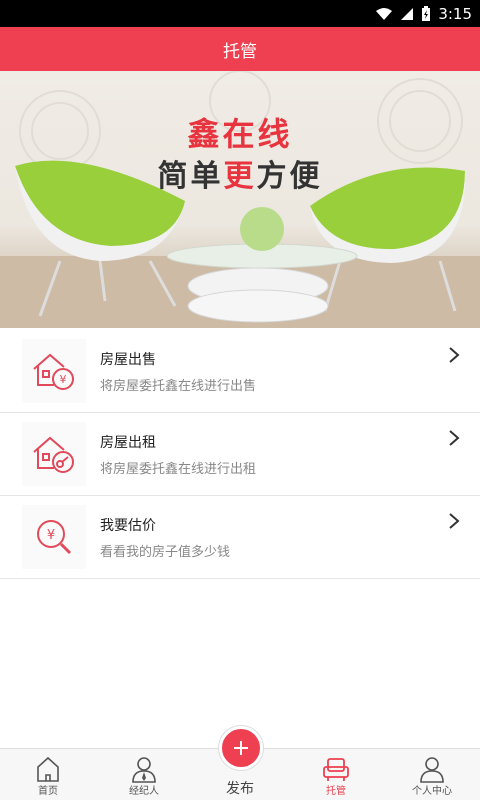 This screenshot has height=801, width=480. I want to click on list-item-subtitle: 将房屋委托鑫在线进行出租, so click(178, 469).